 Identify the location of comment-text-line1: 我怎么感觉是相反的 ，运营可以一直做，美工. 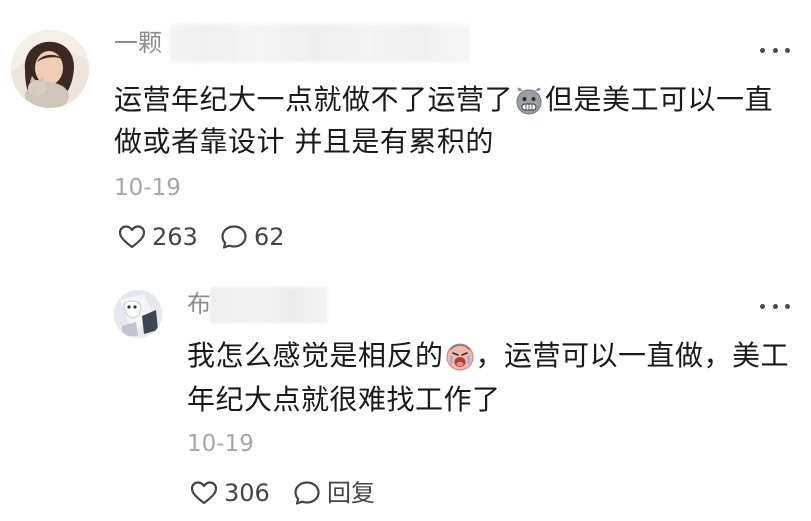
(488, 359).